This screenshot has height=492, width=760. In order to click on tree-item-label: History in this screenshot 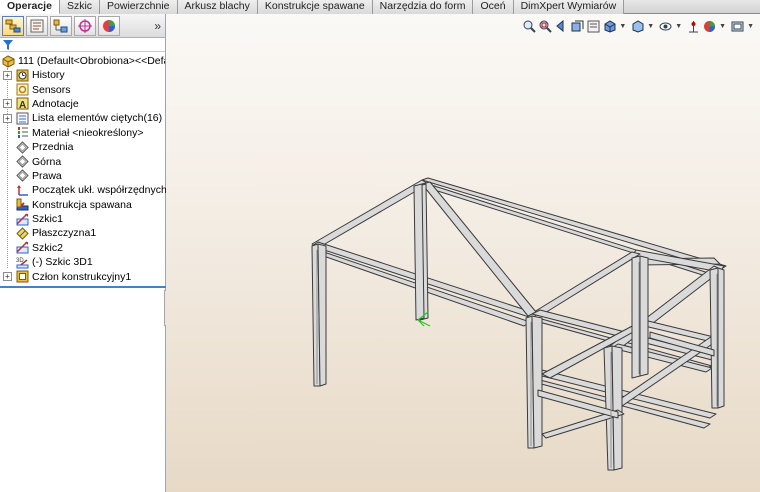, I will do `click(48, 75)`.